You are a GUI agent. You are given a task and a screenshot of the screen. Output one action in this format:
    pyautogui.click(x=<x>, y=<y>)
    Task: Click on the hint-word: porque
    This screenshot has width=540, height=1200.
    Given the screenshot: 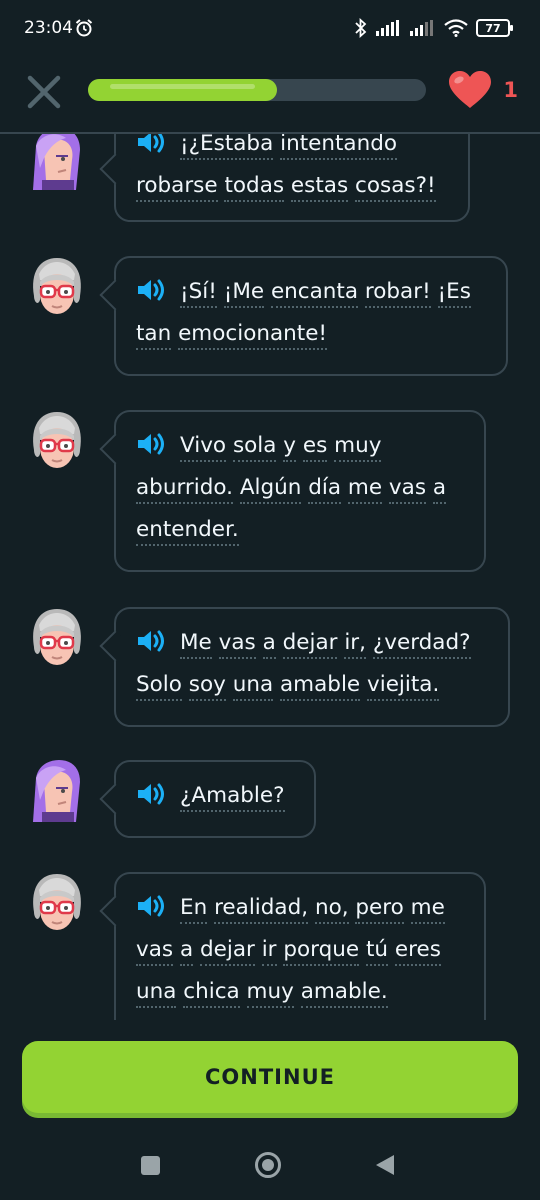 What is the action you would take?
    pyautogui.click(x=321, y=951)
    